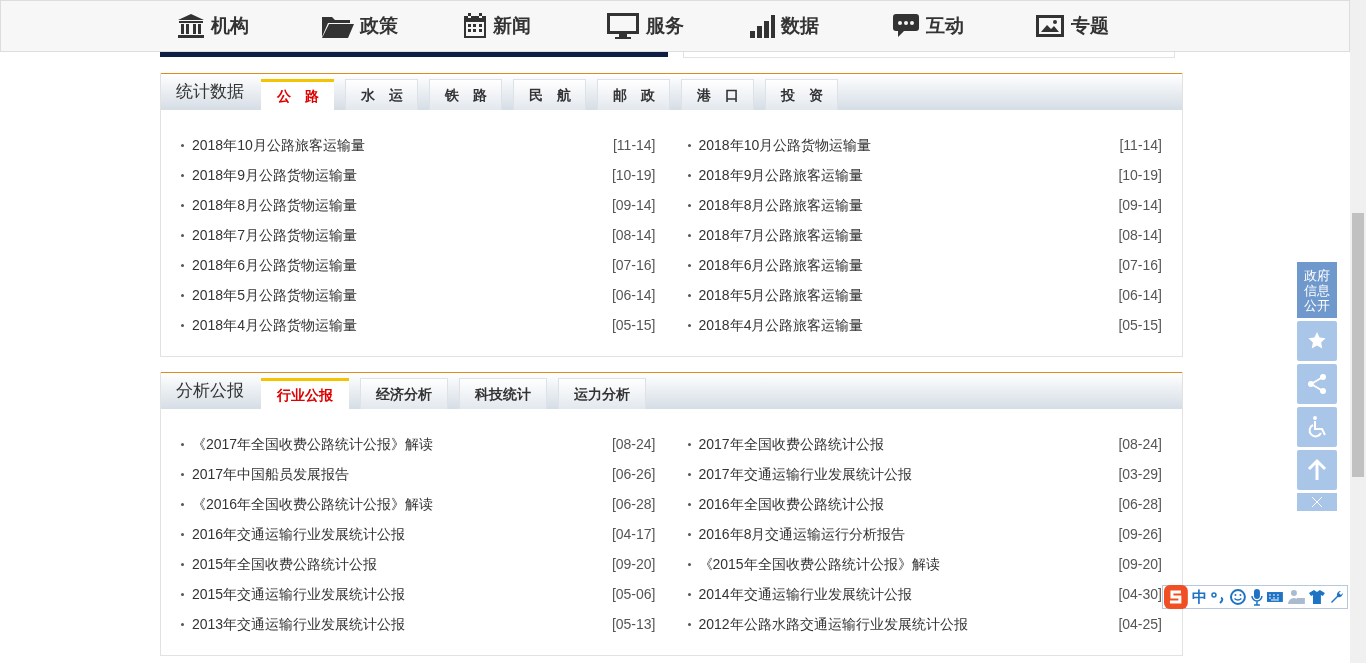  I want to click on news-link: 2014年交通运输行业发展统计公报, so click(805, 594).